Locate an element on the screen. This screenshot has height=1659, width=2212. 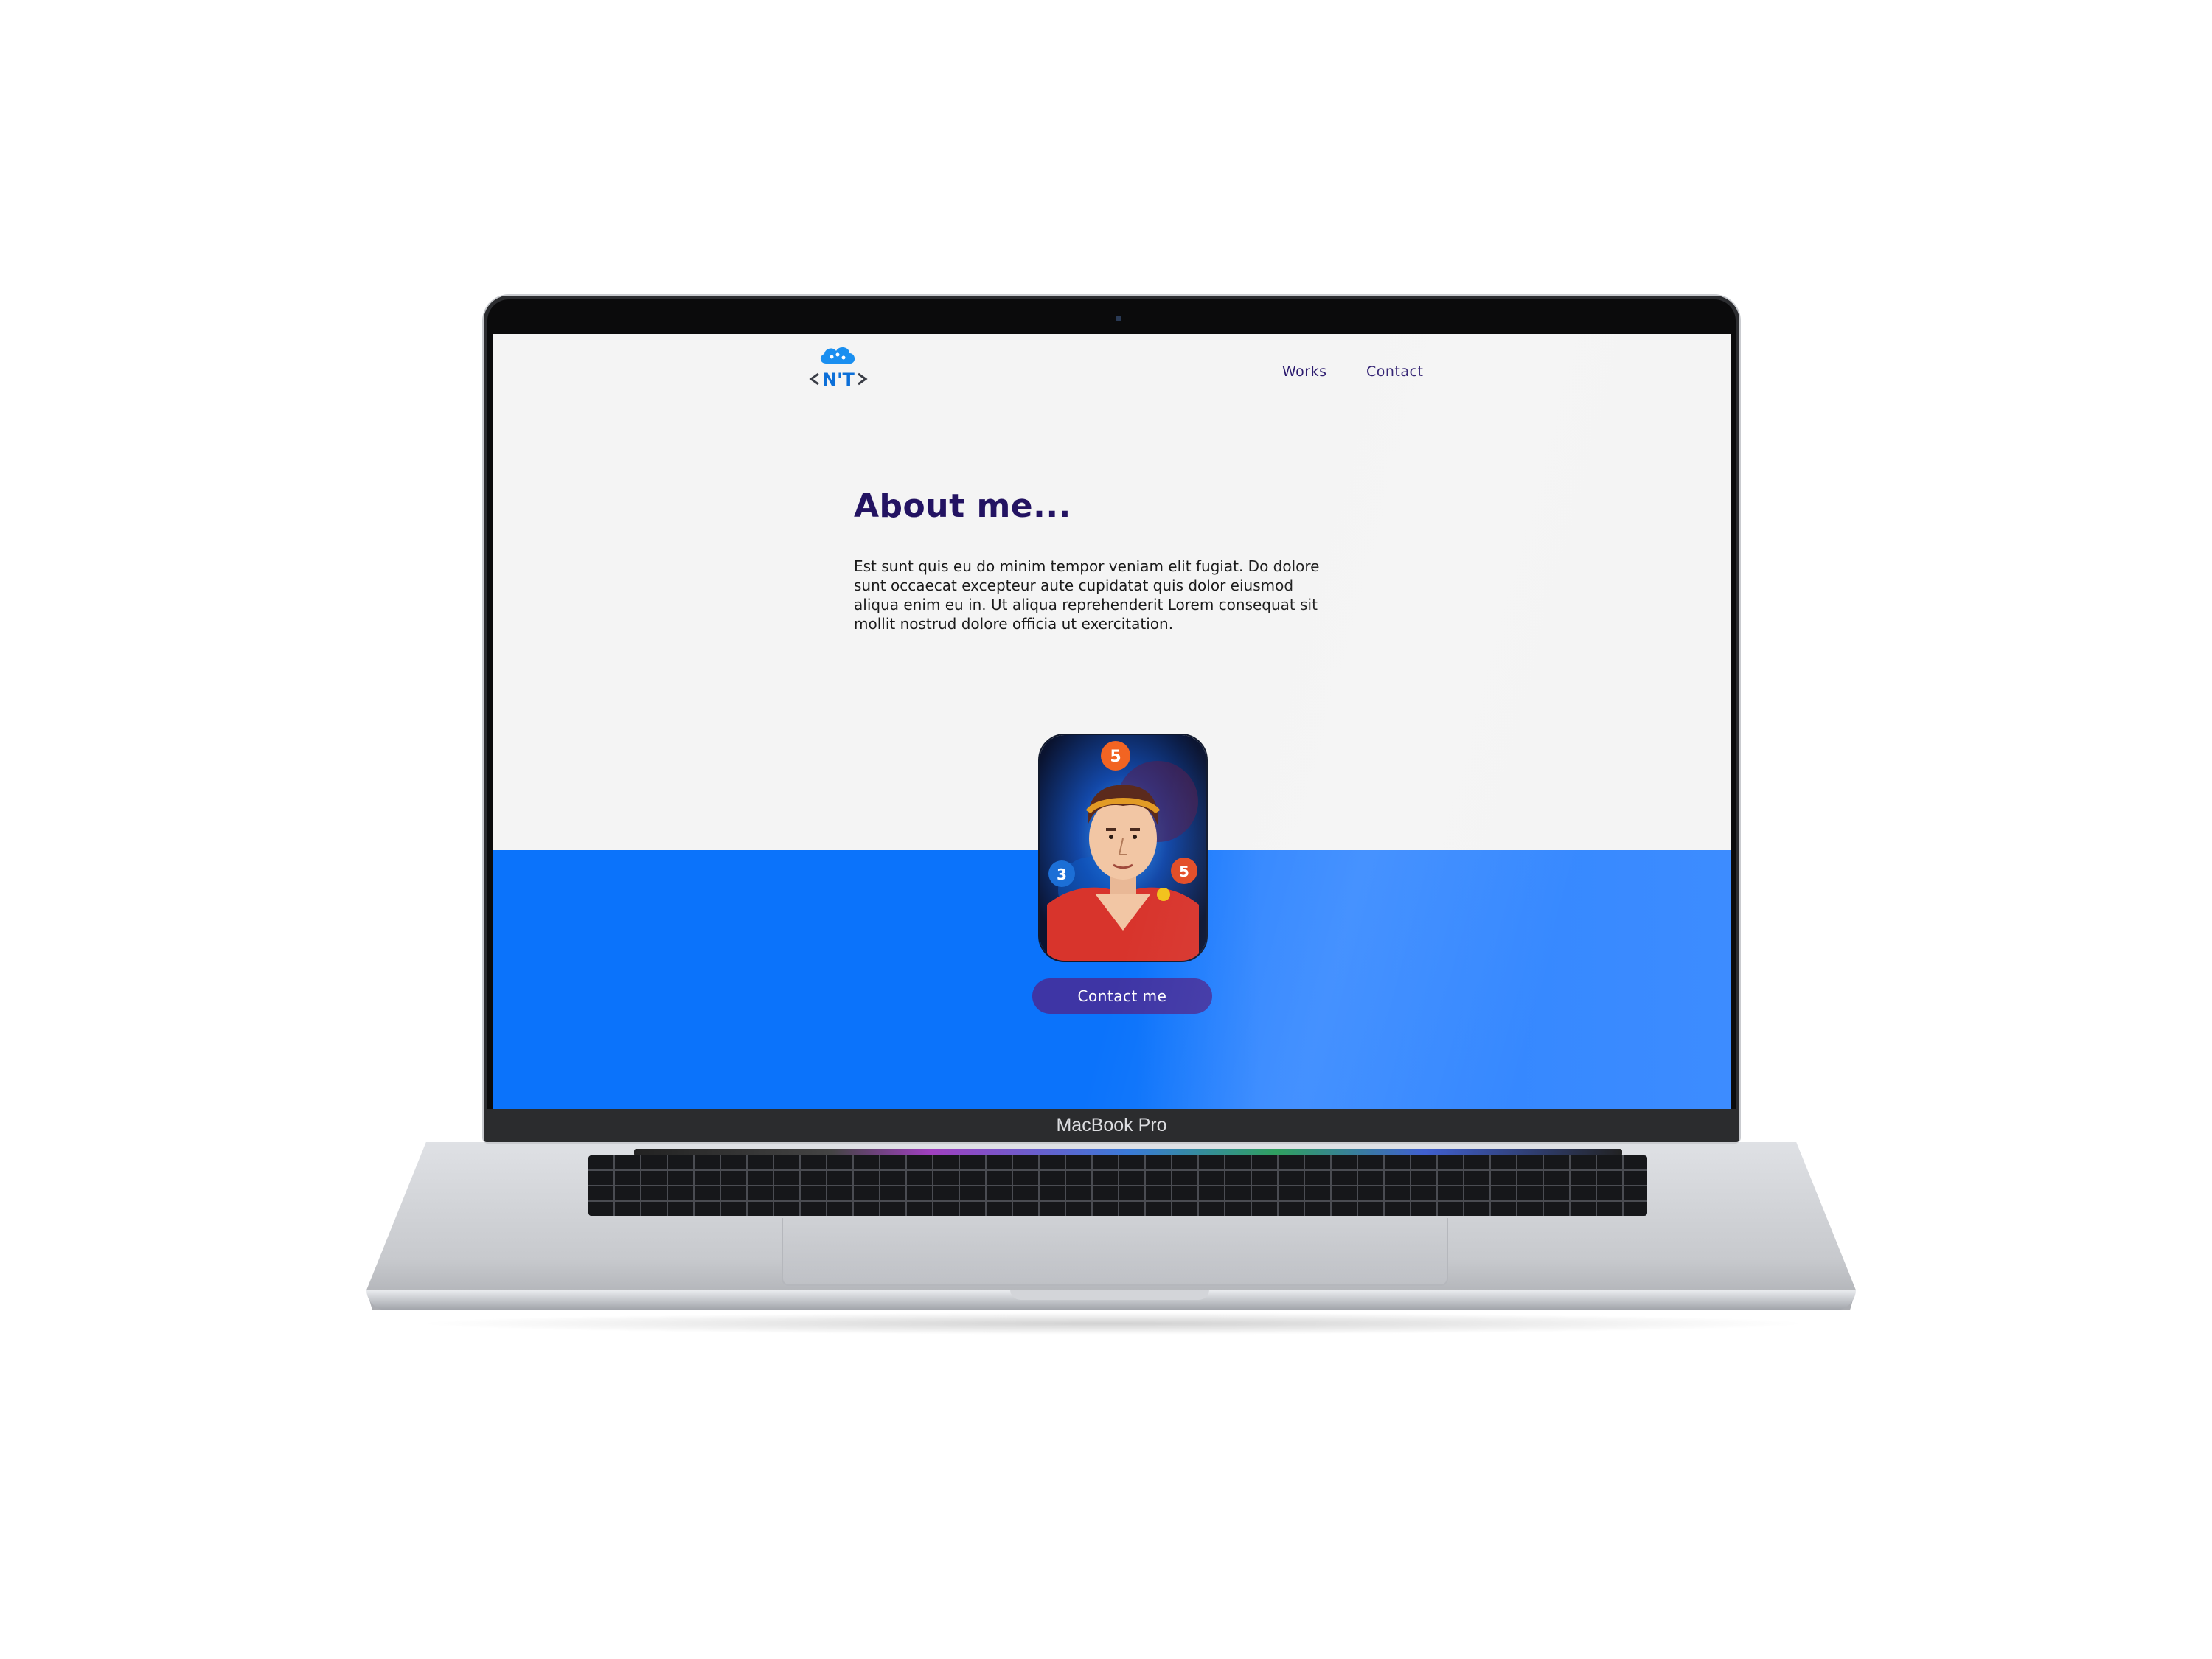
svg-text: N'T is located at coordinates (838, 379).